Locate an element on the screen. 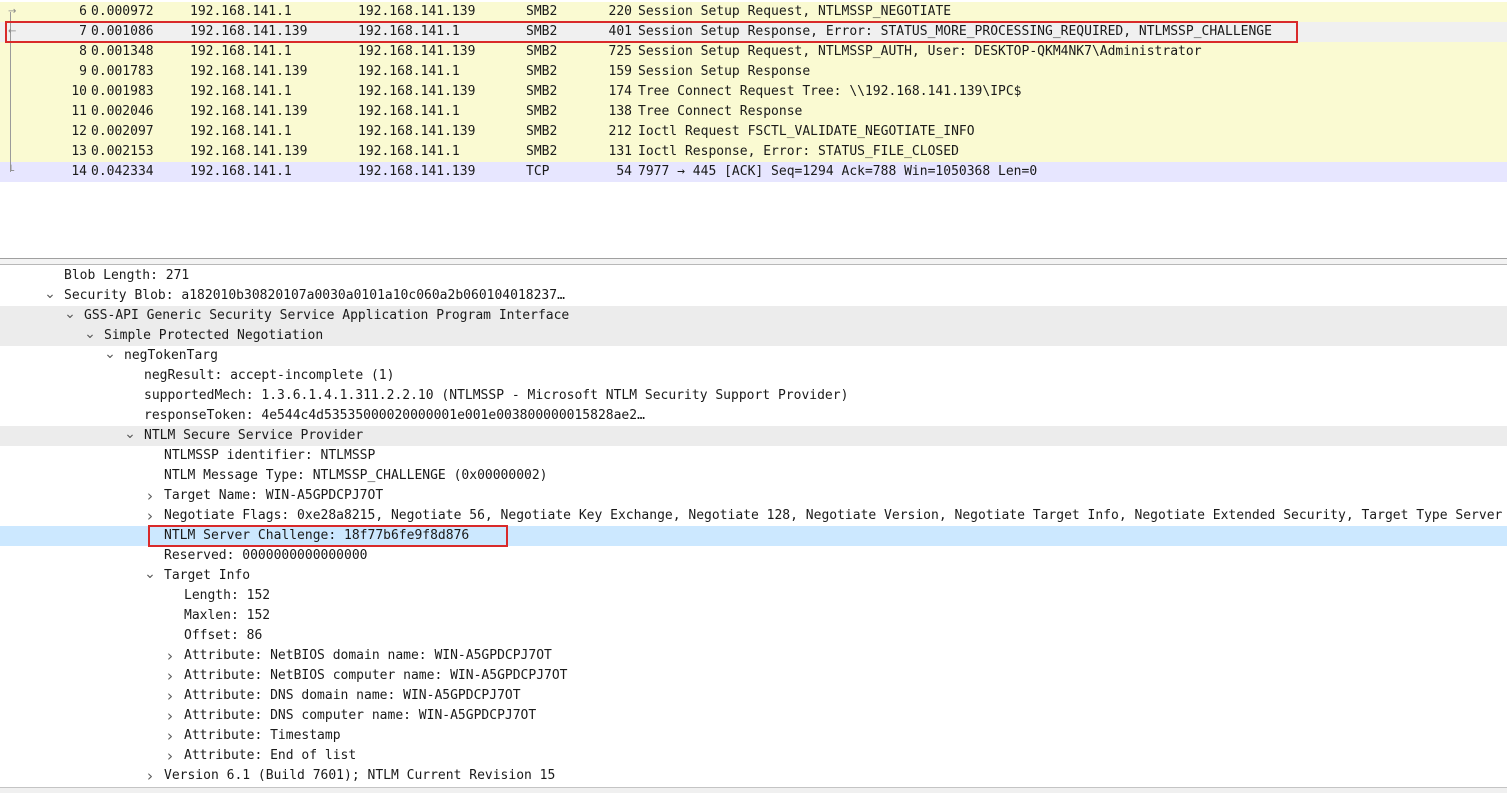 Image resolution: width=1507 pixels, height=793 pixels. tree-item: › Target Name: WIN-A5GPDCPJ7OT is located at coordinates (753, 496).